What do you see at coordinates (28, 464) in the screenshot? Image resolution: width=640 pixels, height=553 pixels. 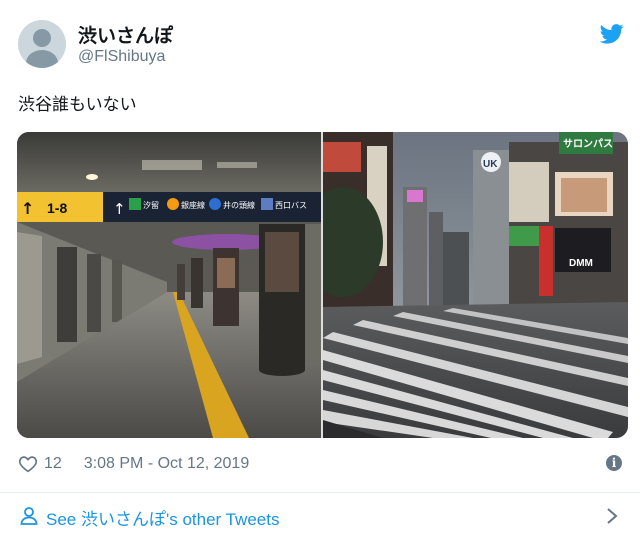 I see `heart-icon` at bounding box center [28, 464].